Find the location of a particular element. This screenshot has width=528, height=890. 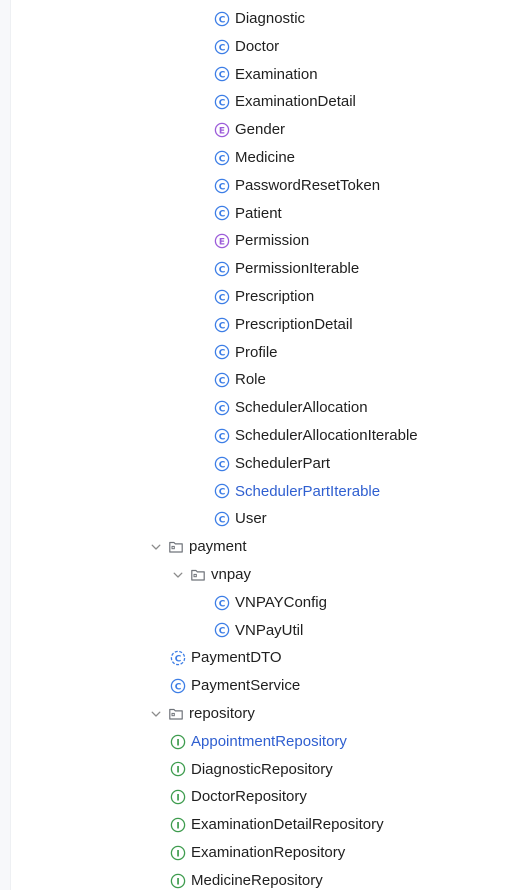

tree-item-vnpayconfig: C VNPAYConfig is located at coordinates (264, 603).